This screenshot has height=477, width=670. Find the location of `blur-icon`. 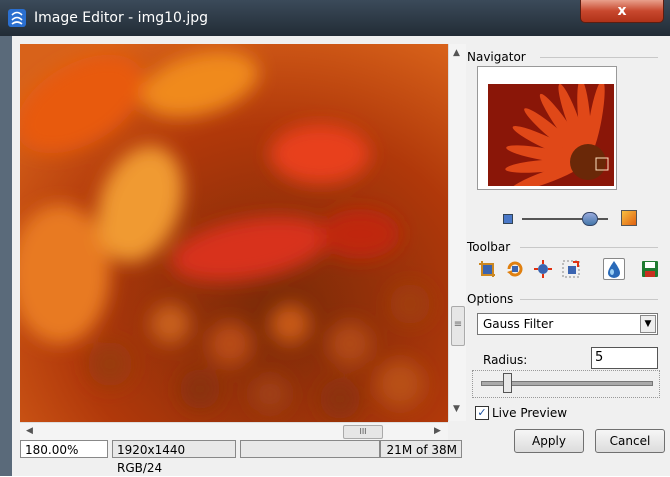

blur-icon is located at coordinates (614, 269).